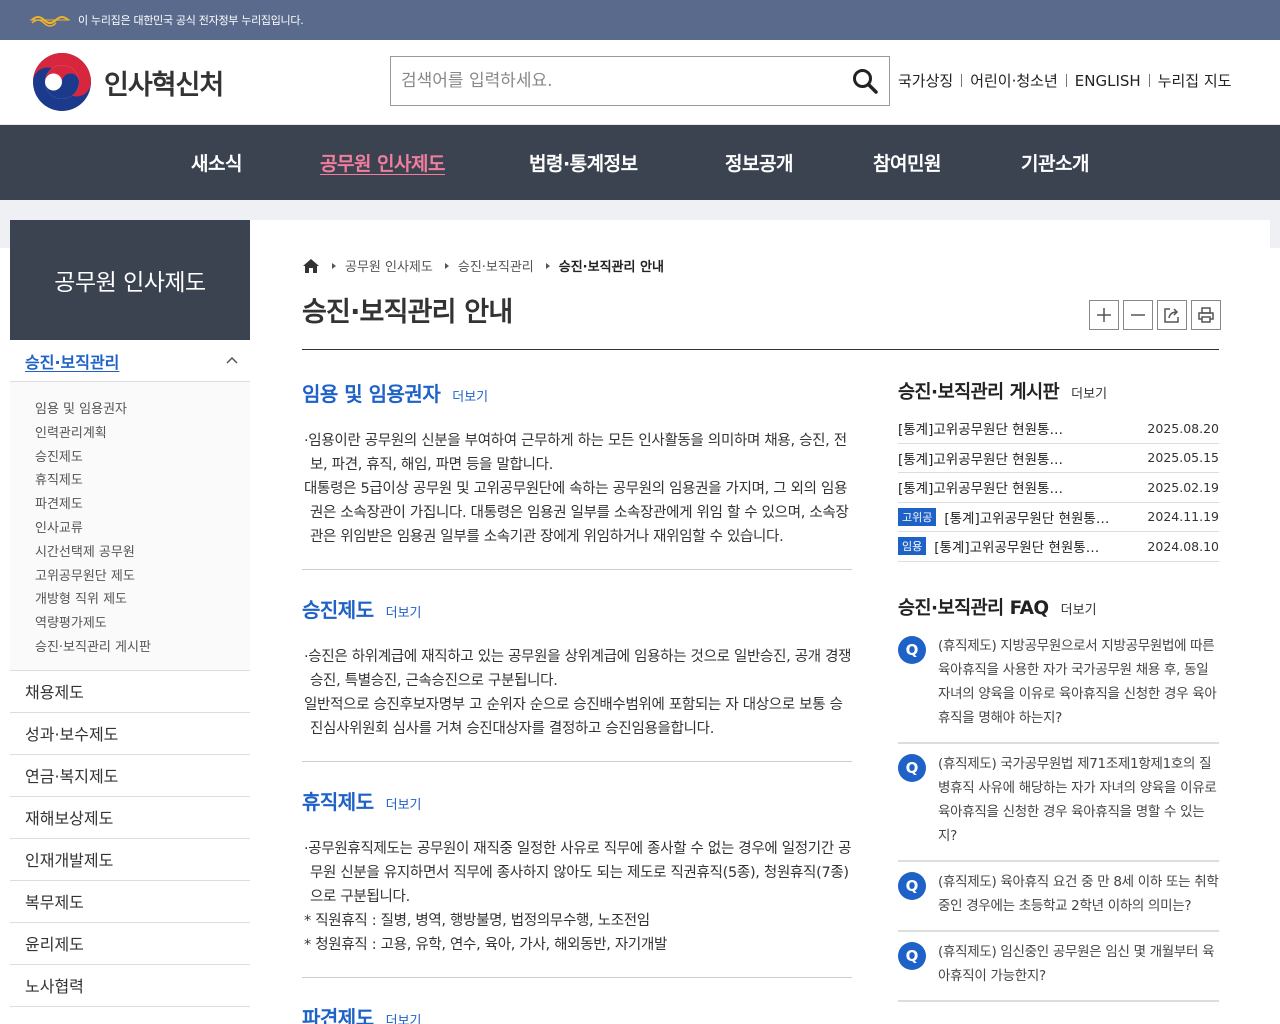 This screenshot has width=1280, height=1024. What do you see at coordinates (142, 600) in the screenshot?
I see `submenu-item-open-position: 개방형 직위 제도` at bounding box center [142, 600].